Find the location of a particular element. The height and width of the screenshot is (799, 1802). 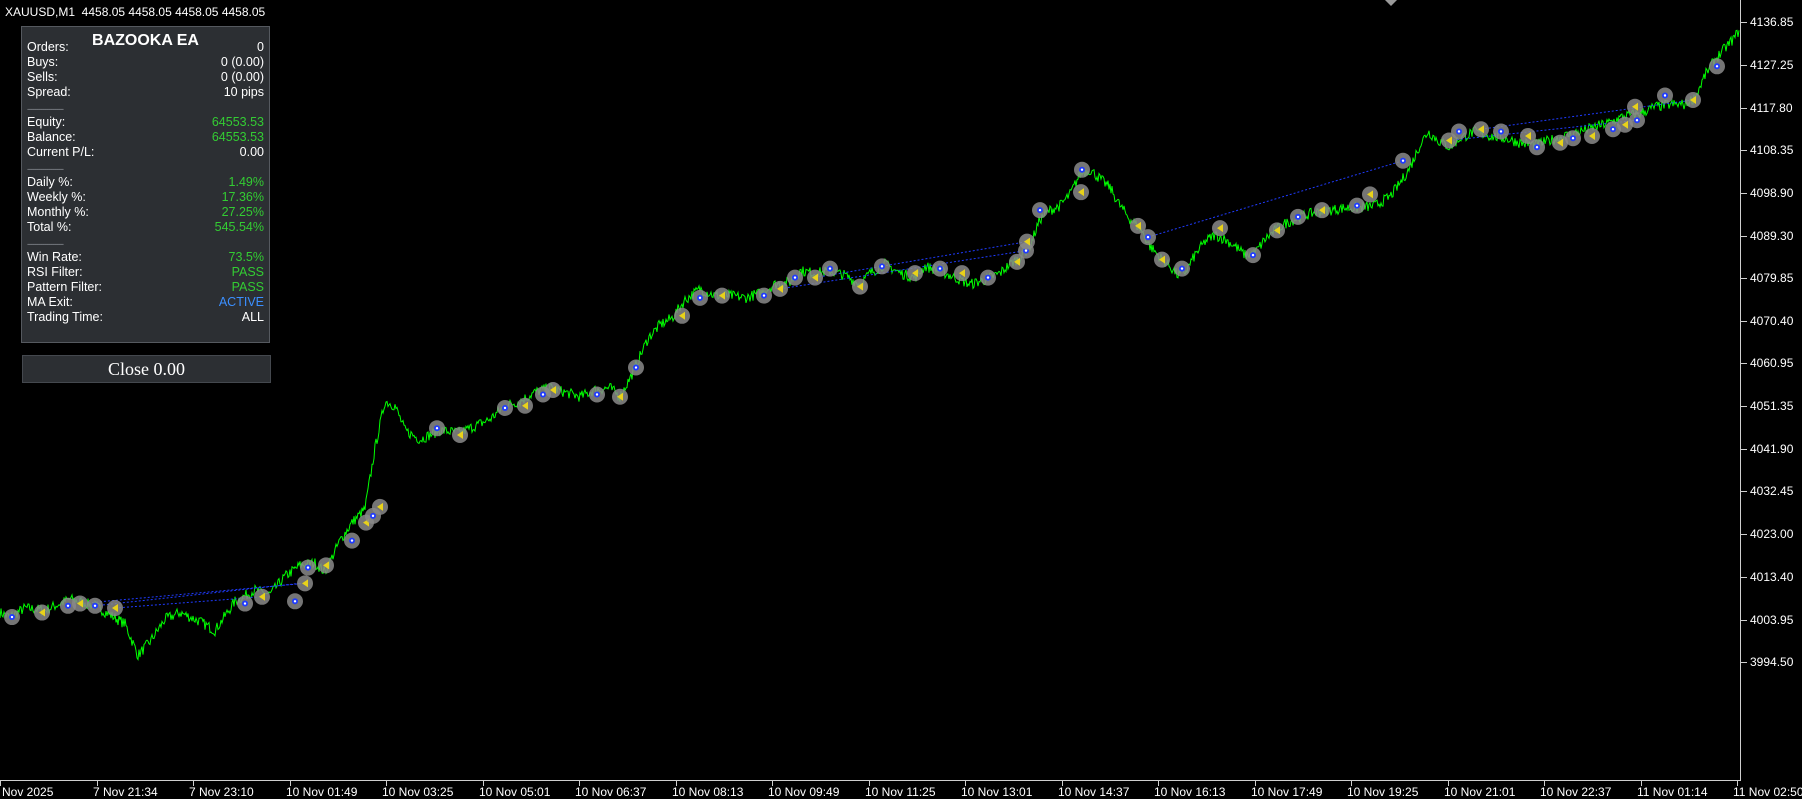

weekly-row: Weekly %: 17.36% is located at coordinates (145, 197).